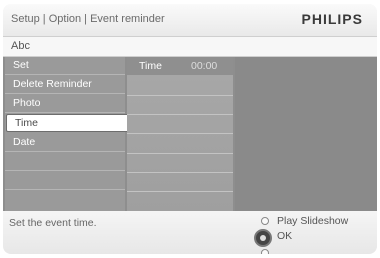 This screenshot has width=380, height=258. Describe the element at coordinates (180, 66) in the screenshot. I see `submenu-time-row: Time 00:00` at that location.